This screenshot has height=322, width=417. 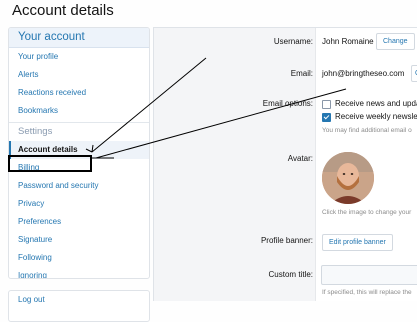 What do you see at coordinates (89, 148) in the screenshot?
I see `arrowhead-icon` at bounding box center [89, 148].